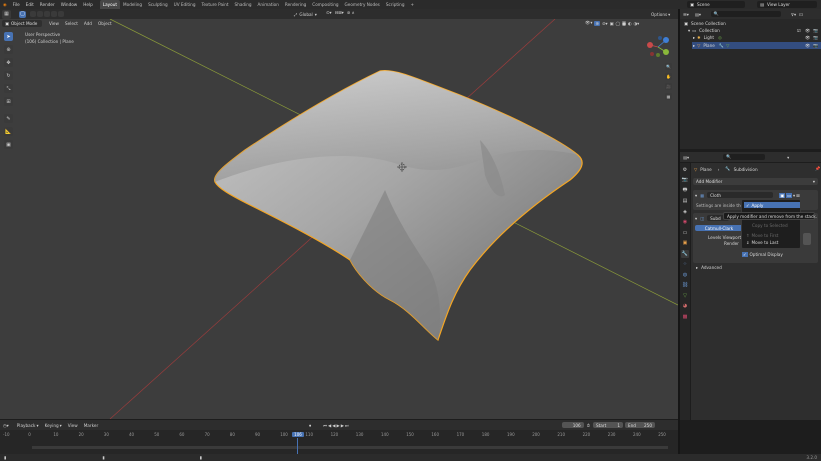 This screenshot has width=821, height=461. I want to click on rotate-tool-icon: ↻, so click(8, 75).